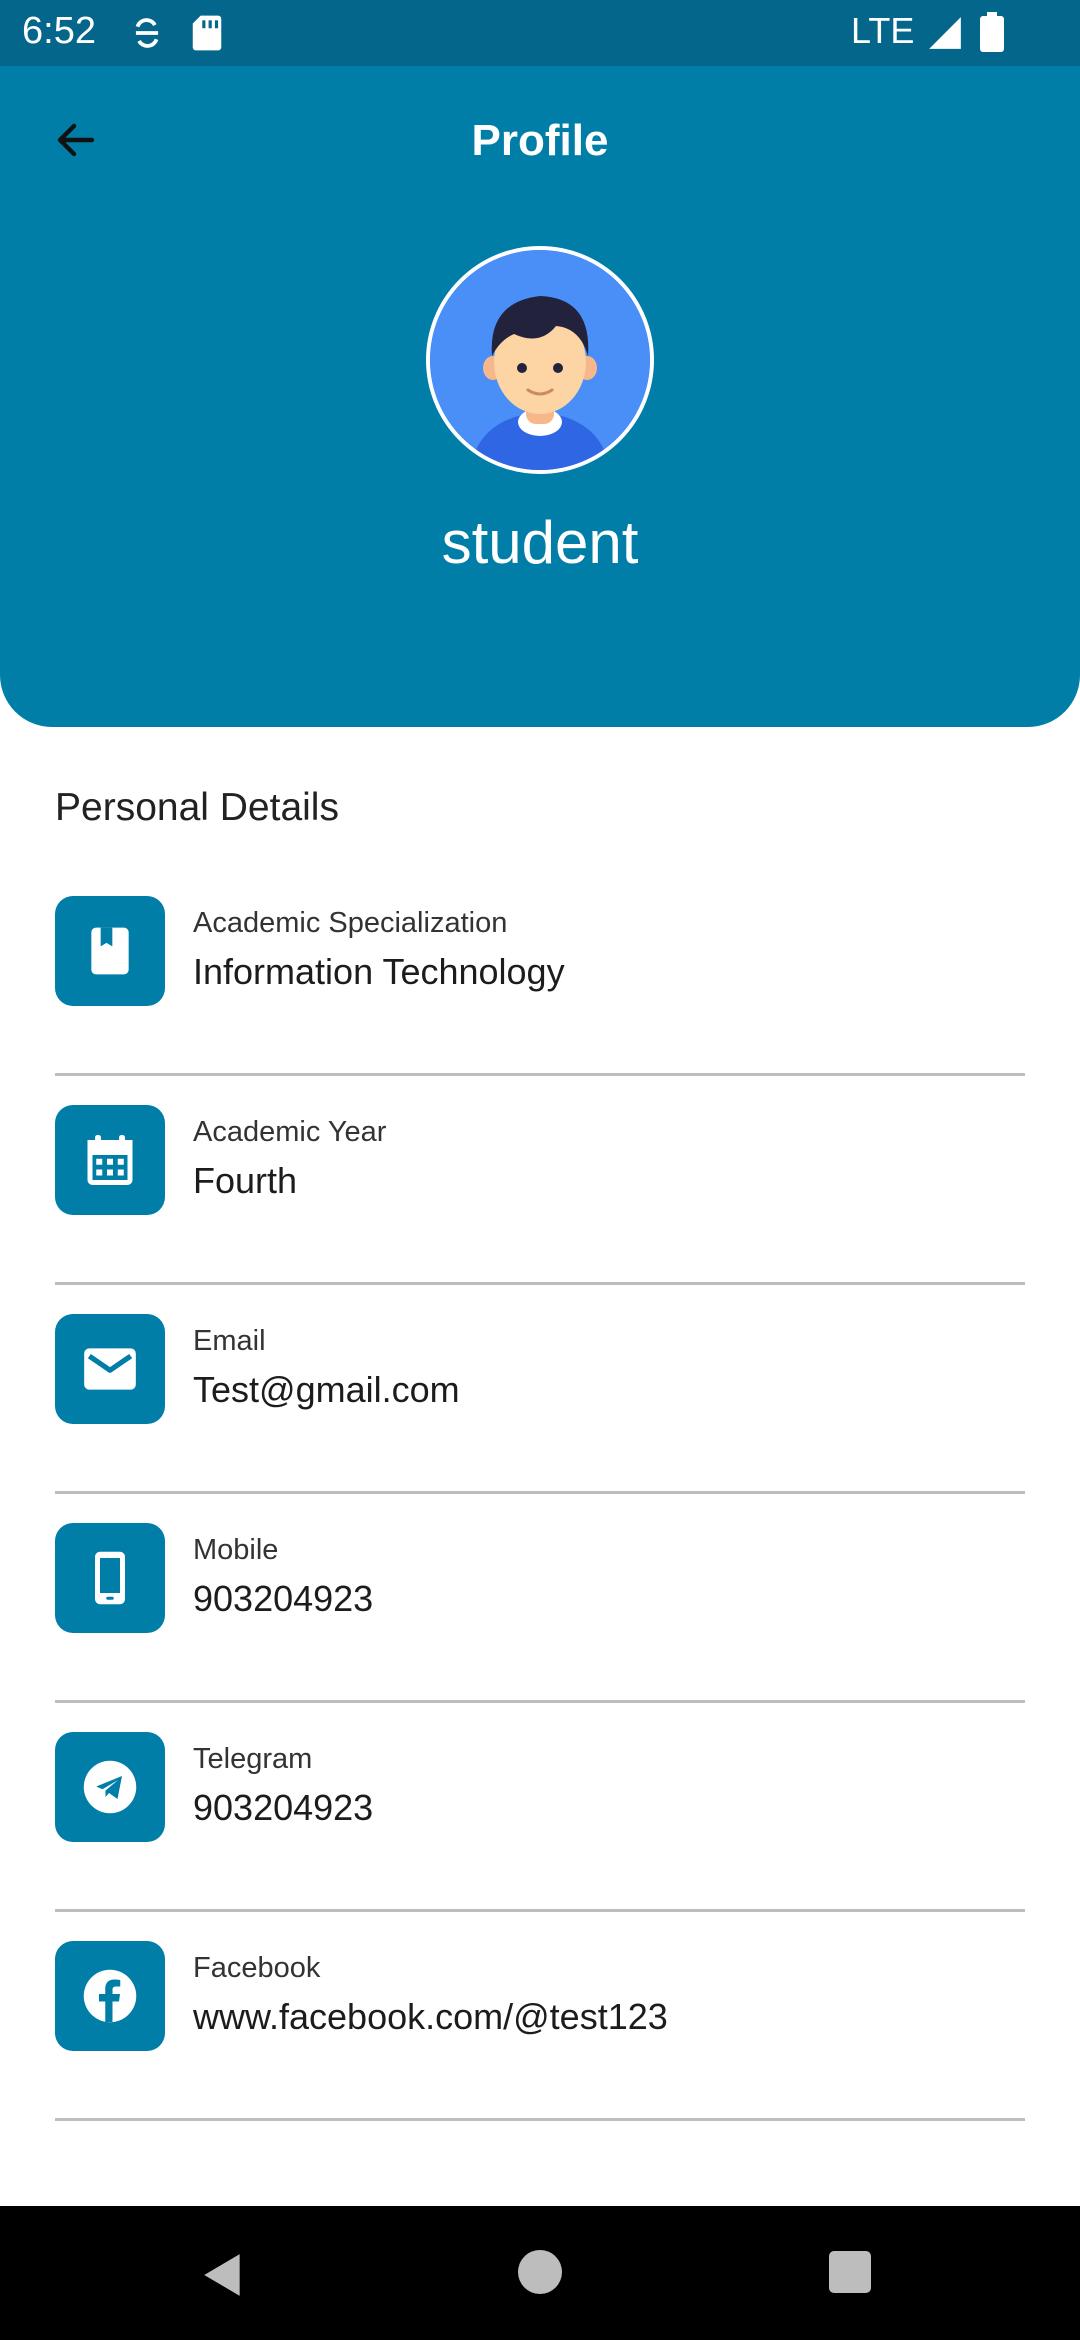 The width and height of the screenshot is (1080, 2340). I want to click on detail-label: Mobile, so click(236, 1550).